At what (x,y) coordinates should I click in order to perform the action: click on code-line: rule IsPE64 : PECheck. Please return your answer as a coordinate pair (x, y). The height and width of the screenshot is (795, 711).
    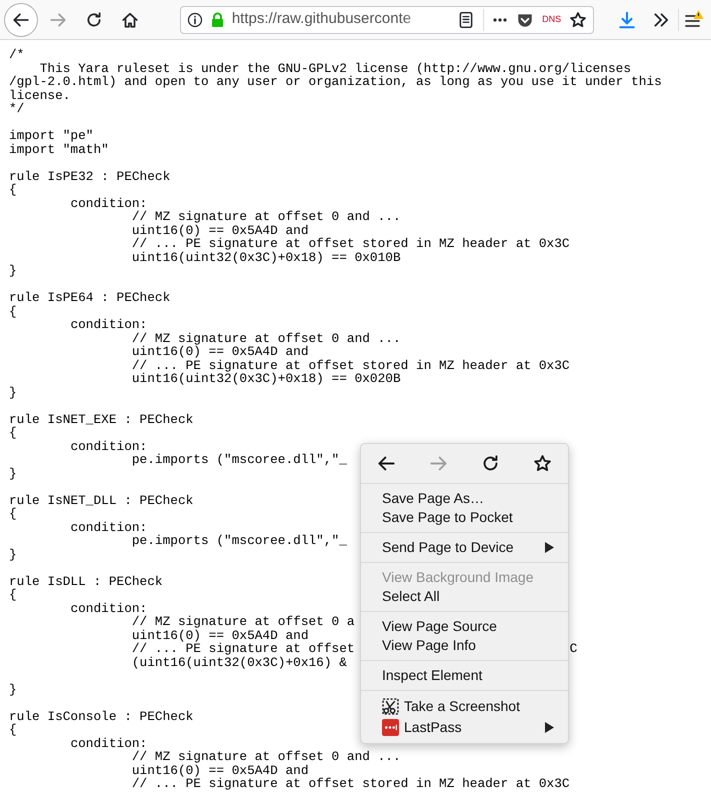
    Looking at the image, I should click on (89, 297).